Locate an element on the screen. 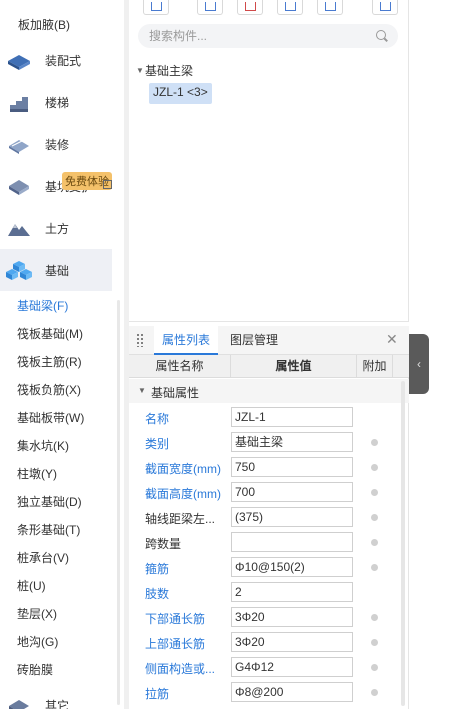  duplicate-floor-button is located at coordinates (290, 7).